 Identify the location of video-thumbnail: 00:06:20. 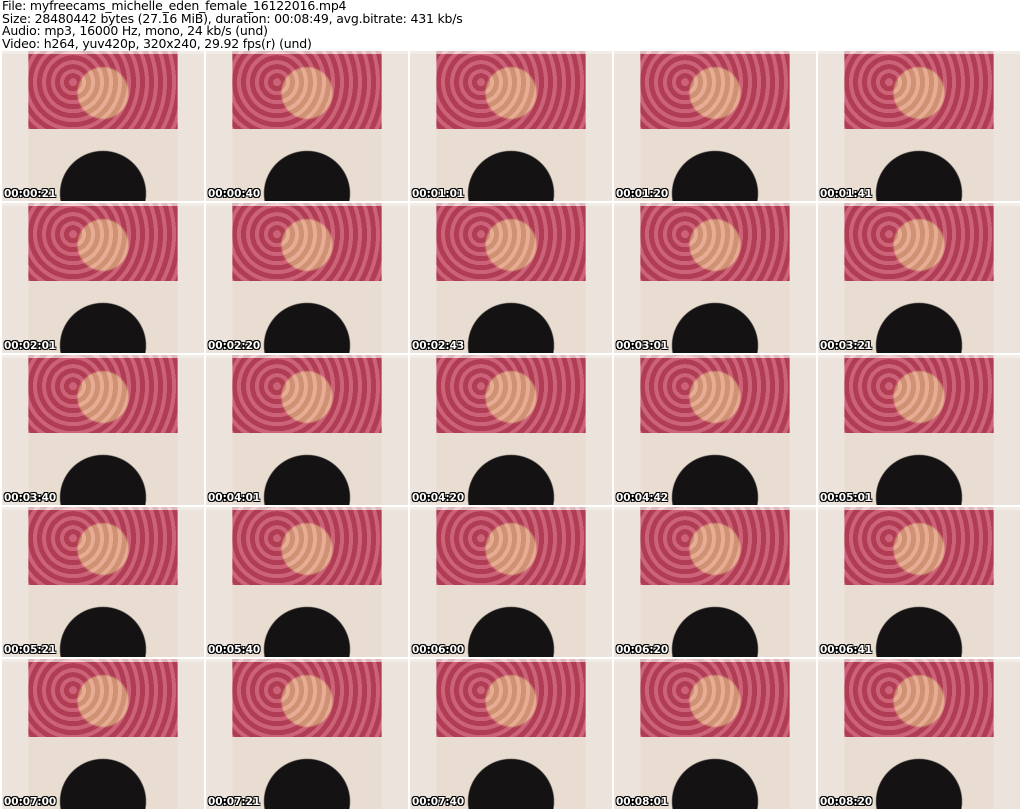
(715, 582).